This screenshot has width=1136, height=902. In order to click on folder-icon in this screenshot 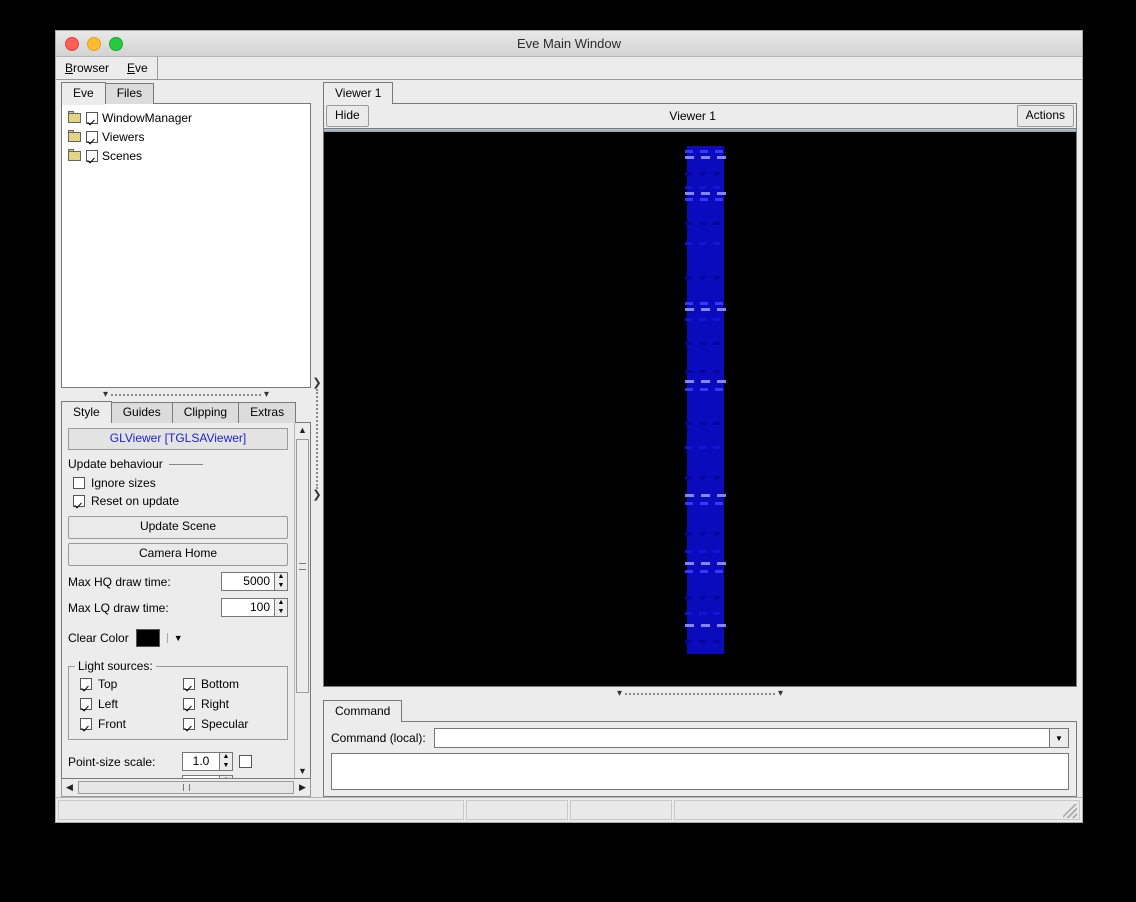, I will do `click(75, 155)`.